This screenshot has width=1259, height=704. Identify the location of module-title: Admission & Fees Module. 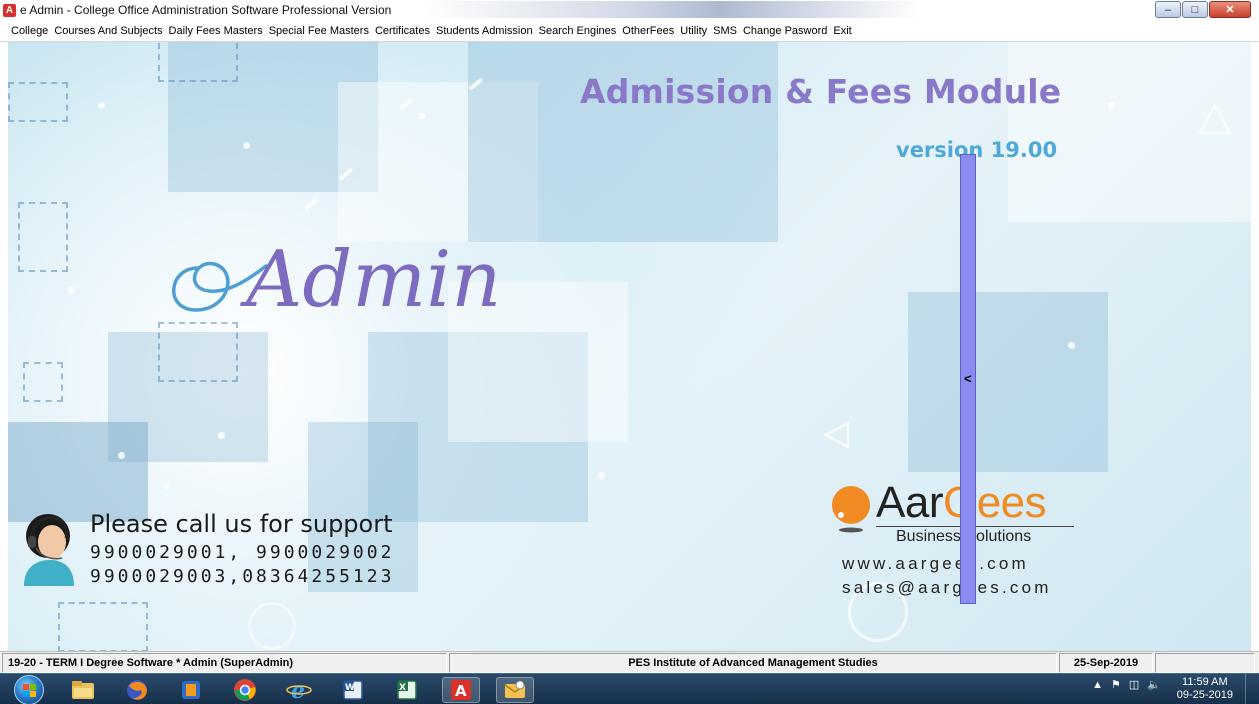
(821, 91).